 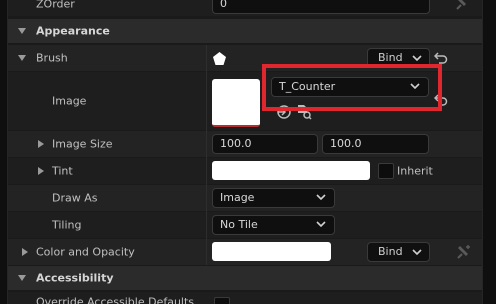 I want to click on tint-color-swatch, so click(x=291, y=170).